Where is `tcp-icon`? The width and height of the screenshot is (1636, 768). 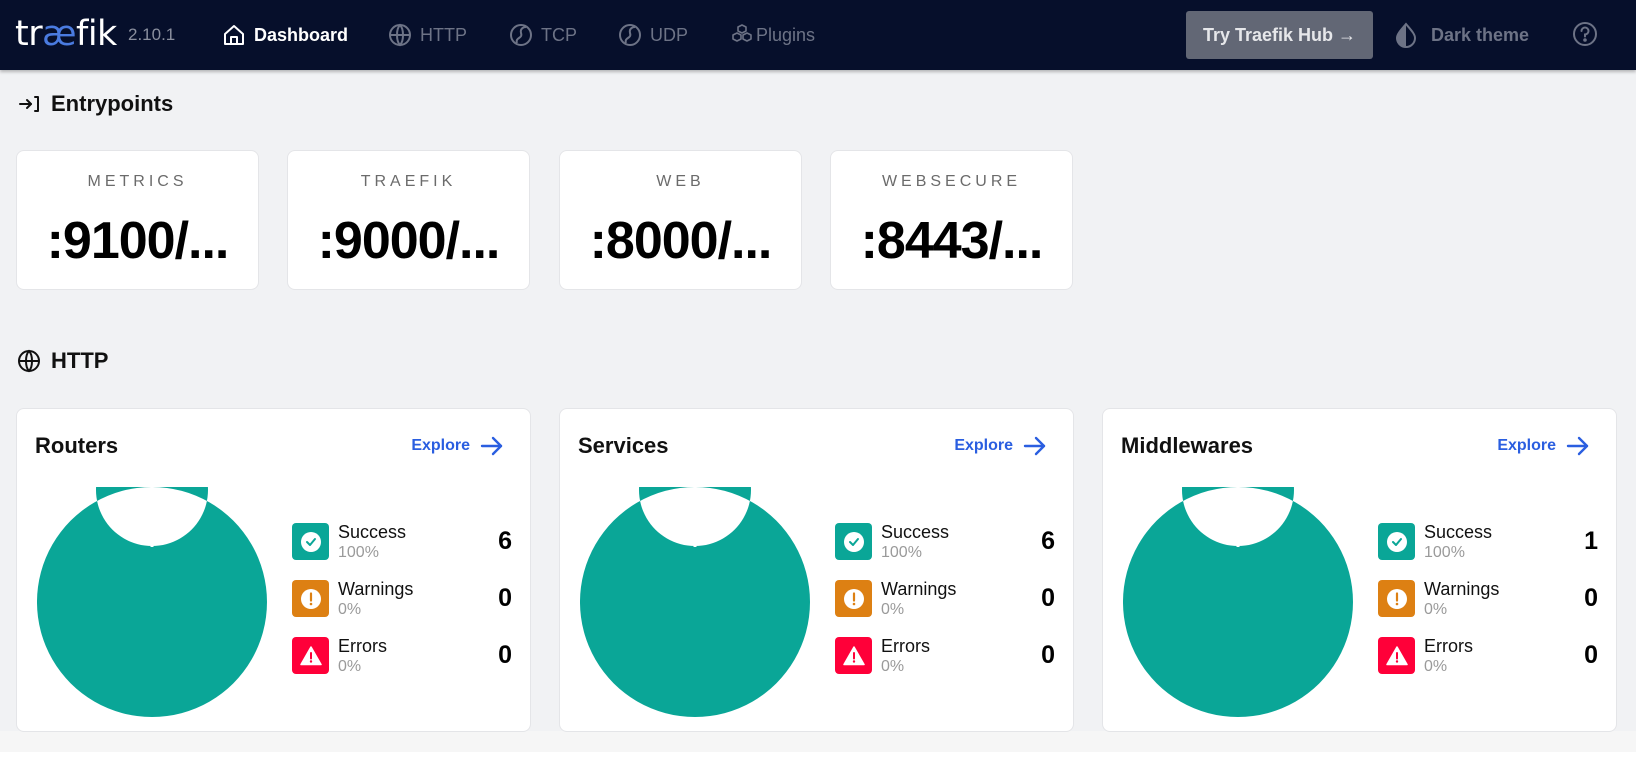 tcp-icon is located at coordinates (521, 35).